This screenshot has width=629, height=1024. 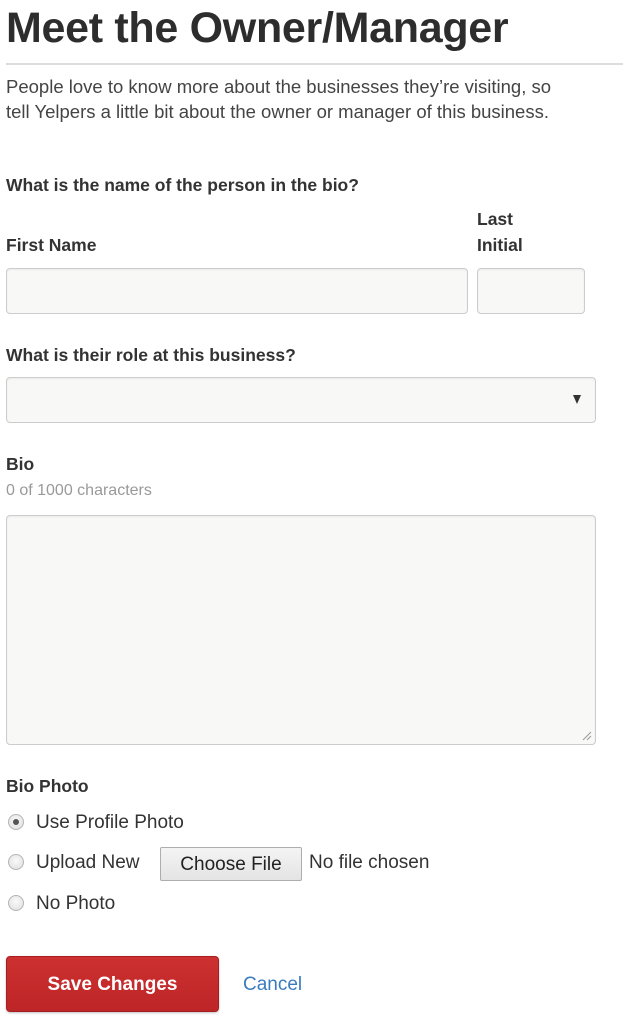 What do you see at coordinates (237, 291) in the screenshot?
I see `first-name-input` at bounding box center [237, 291].